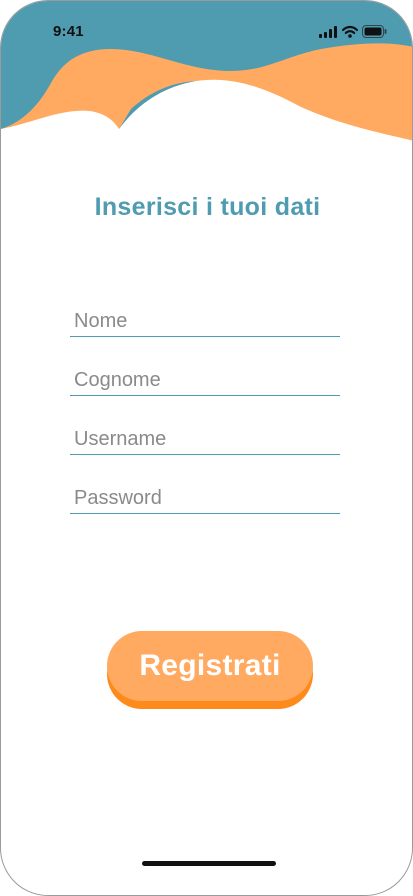 Image resolution: width=413 pixels, height=896 pixels. What do you see at coordinates (68, 31) in the screenshot?
I see `status-time: 9:41` at bounding box center [68, 31].